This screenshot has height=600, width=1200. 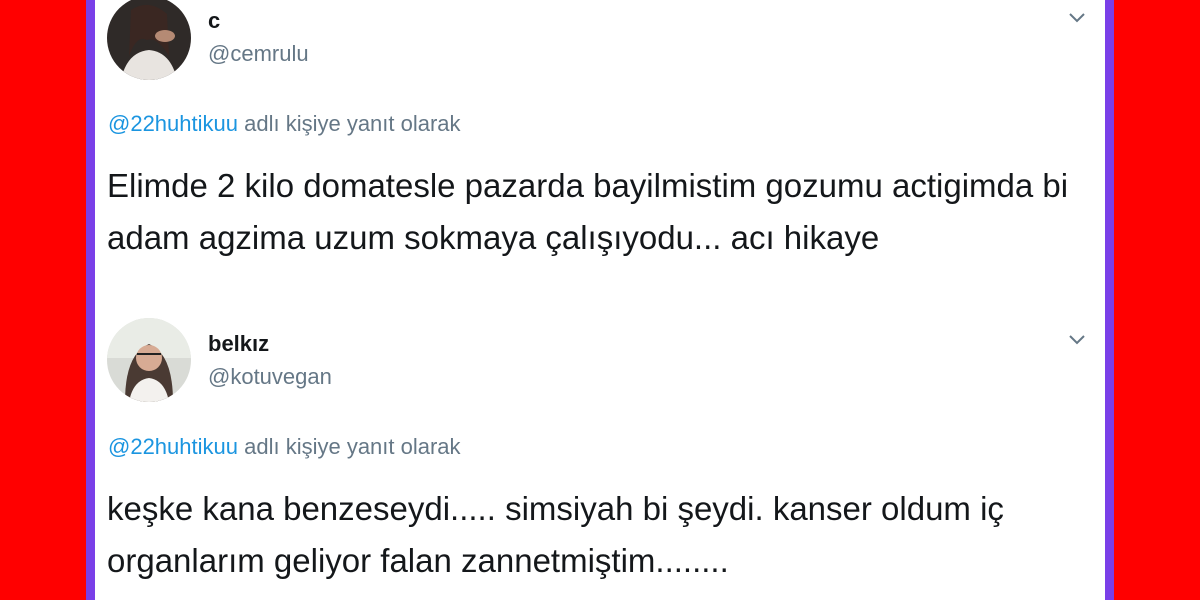 I want to click on reply-context-label: adlı kişiye yanıt olarak, so click(x=352, y=446).